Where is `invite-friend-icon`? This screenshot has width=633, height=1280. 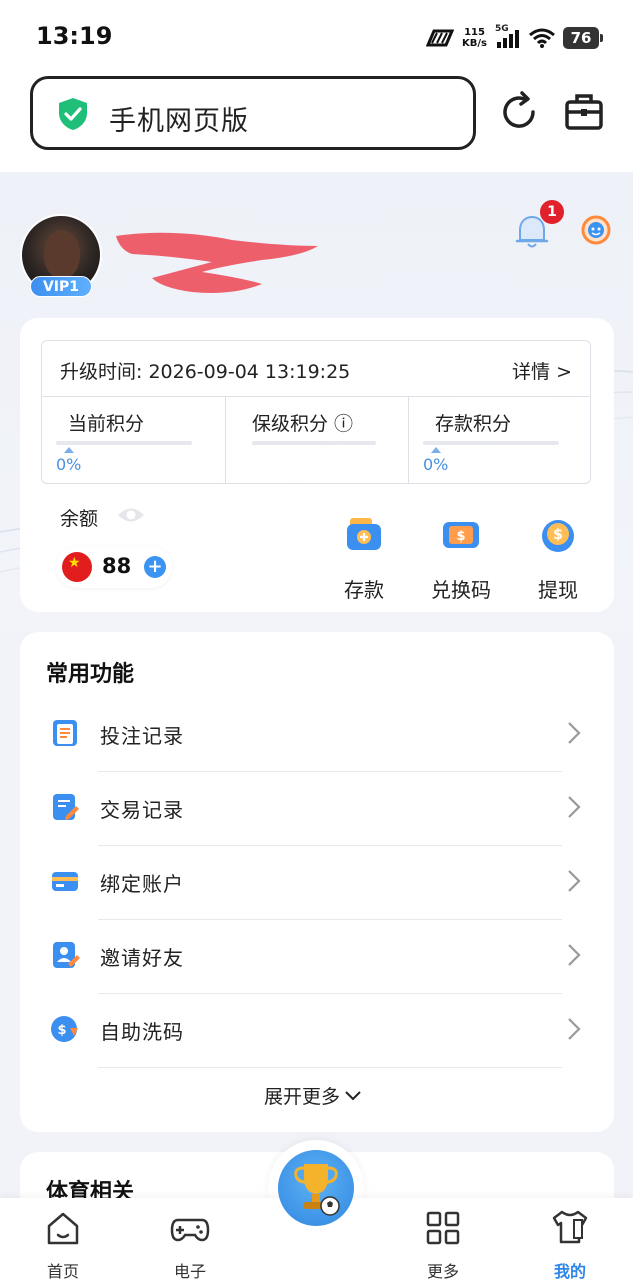 invite-friend-icon is located at coordinates (66, 955).